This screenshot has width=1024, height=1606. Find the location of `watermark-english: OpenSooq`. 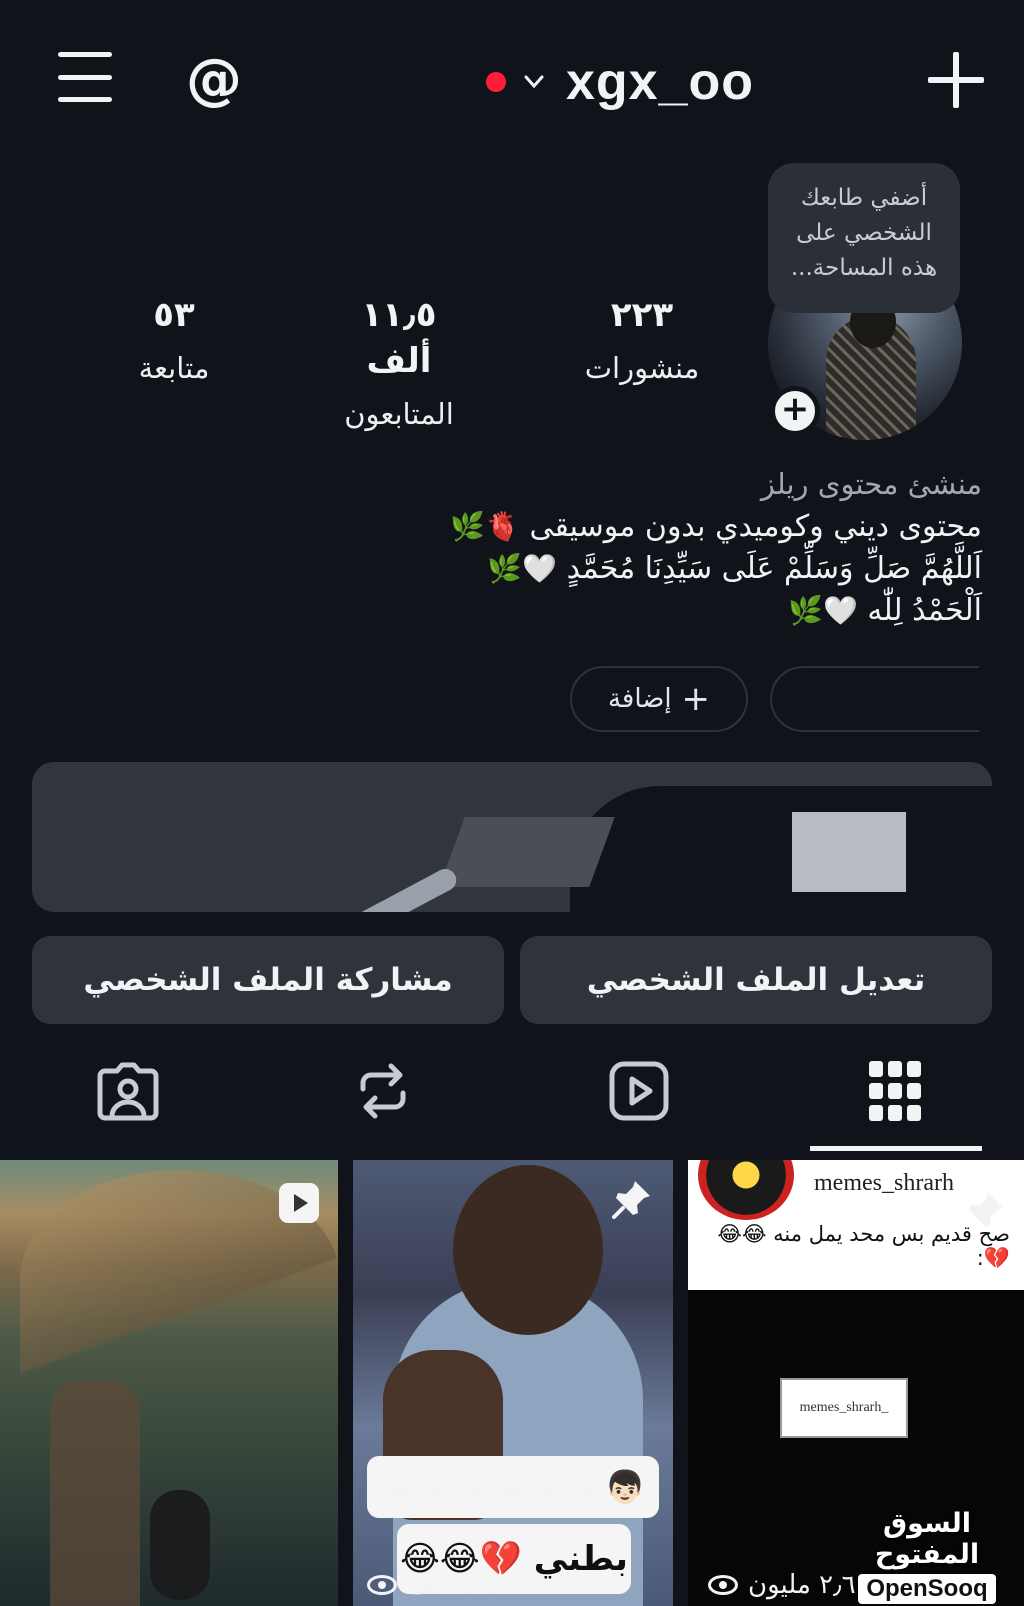

watermark-english: OpenSooq is located at coordinates (927, 1589).